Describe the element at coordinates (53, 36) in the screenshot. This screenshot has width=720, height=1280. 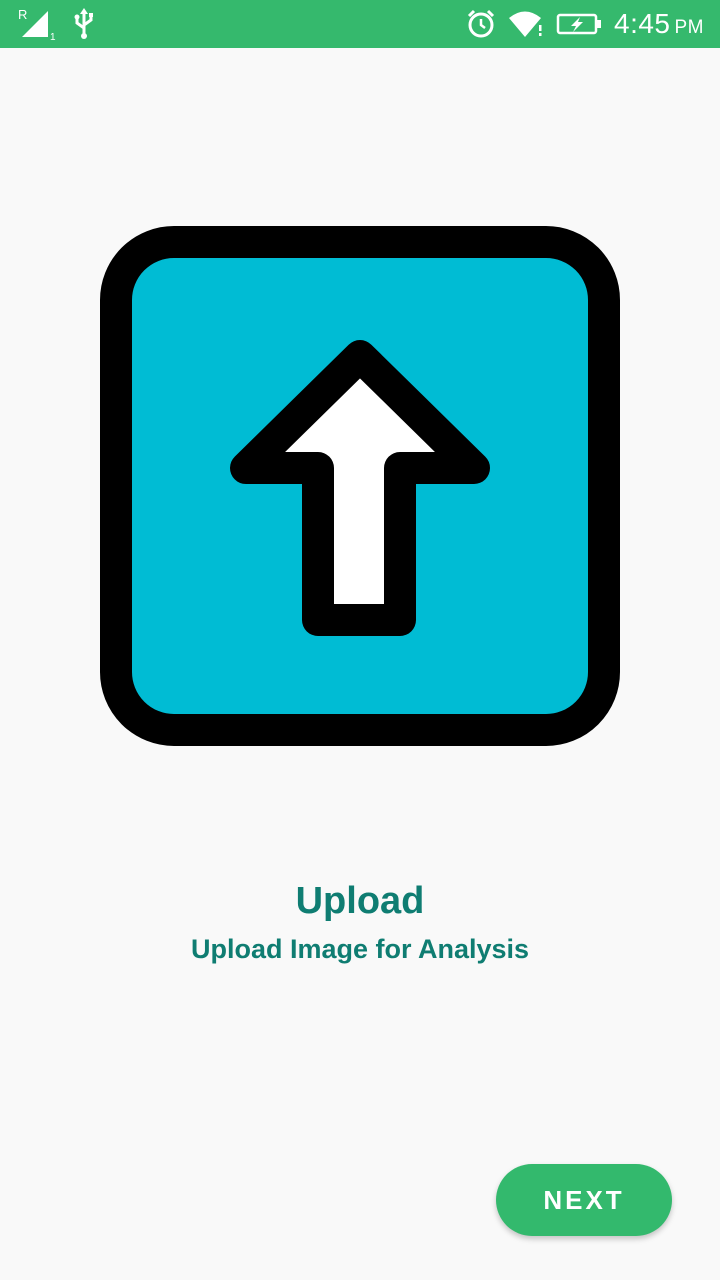
I see `sim-slot-label: 1` at that location.